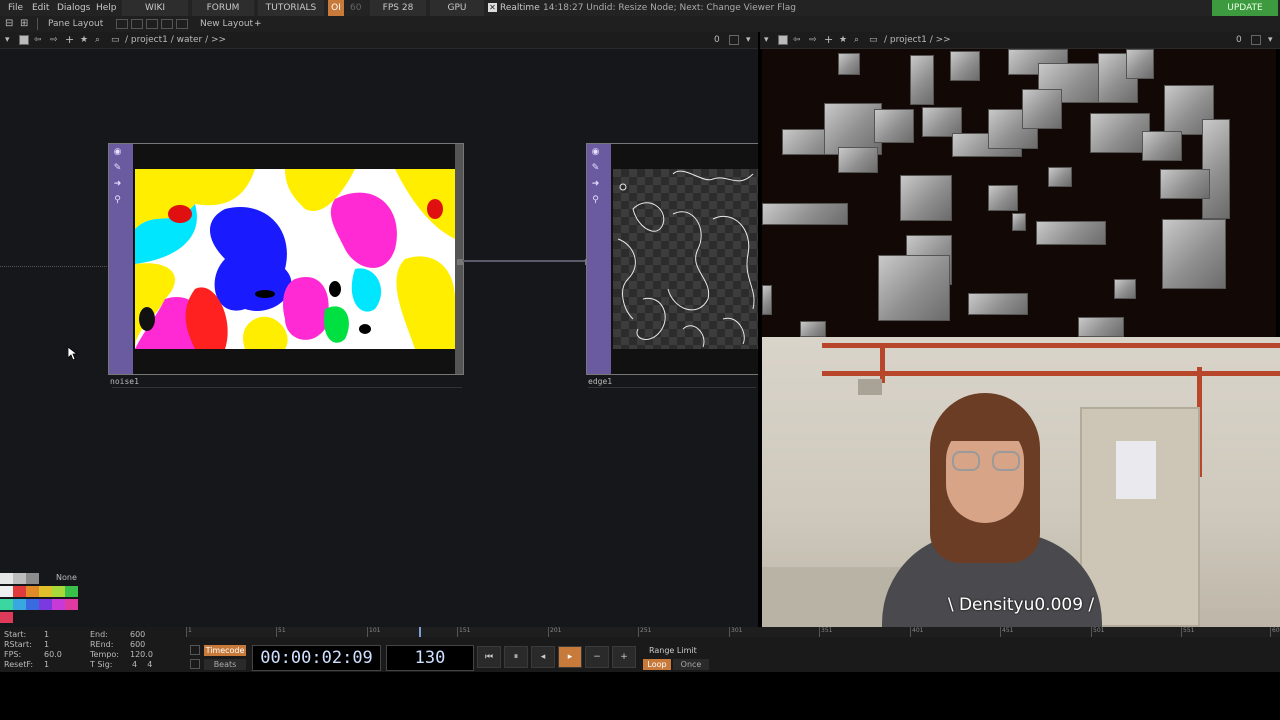  Describe the element at coordinates (291, 8) in the screenshot. I see `tutorials-button: TUTORIALS` at that location.